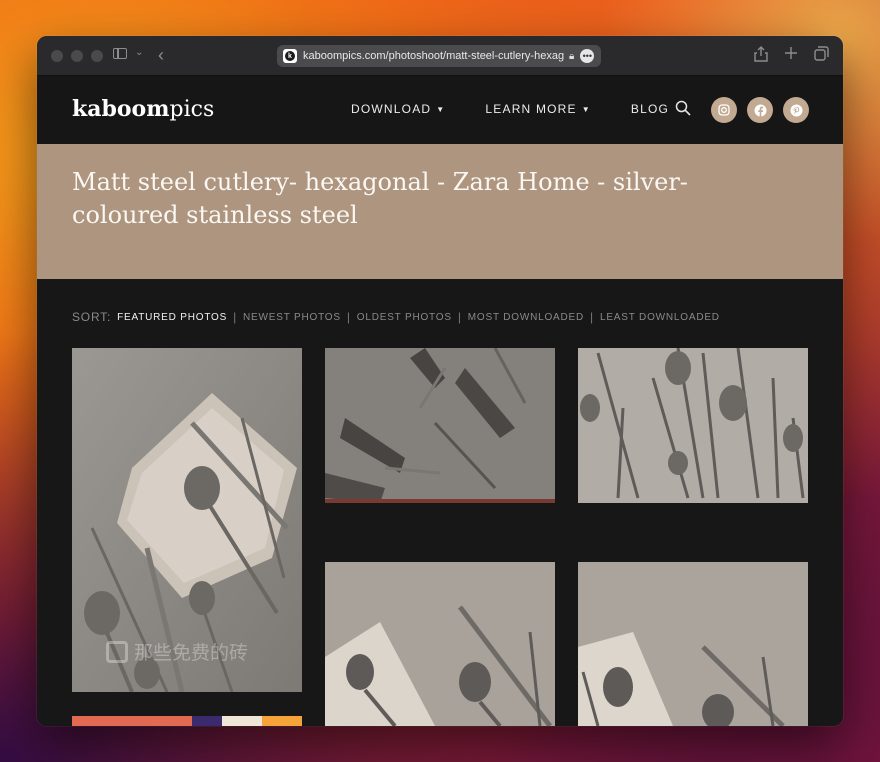 The width and height of the screenshot is (880, 762). I want to click on minimize-window-button, so click(77, 55).